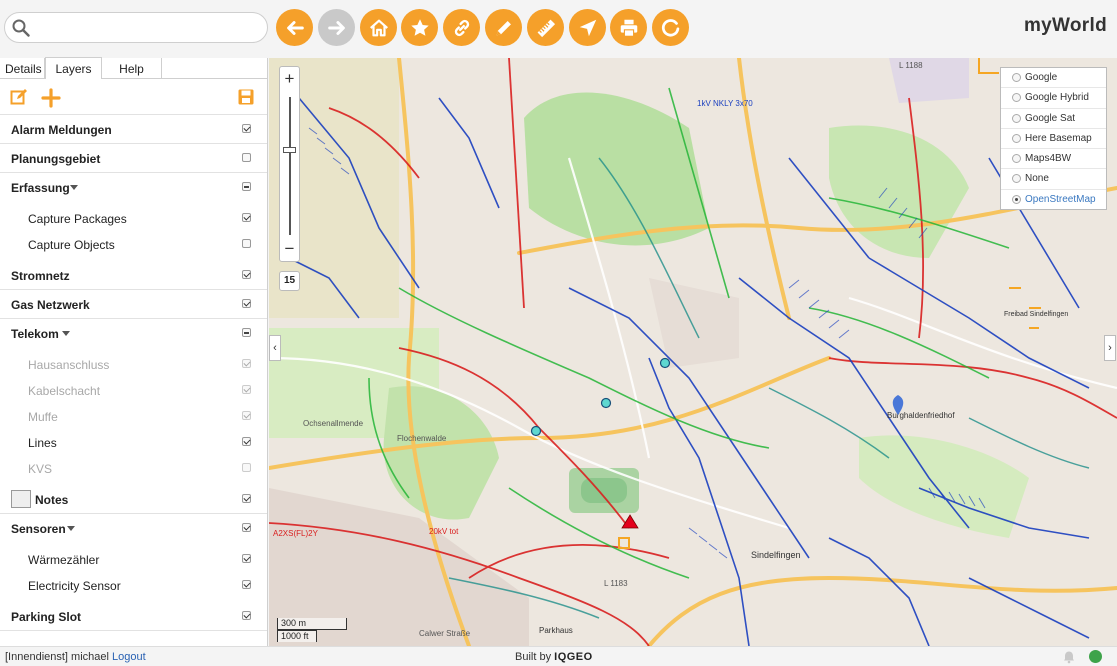  What do you see at coordinates (133, 528) in the screenshot?
I see `layer-sensoren: Sensoren` at bounding box center [133, 528].